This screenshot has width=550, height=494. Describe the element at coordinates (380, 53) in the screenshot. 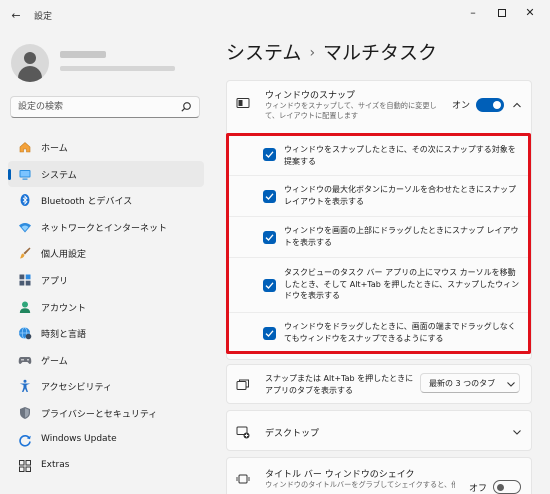

I see `breadcrumb-current: マルチタスク` at that location.